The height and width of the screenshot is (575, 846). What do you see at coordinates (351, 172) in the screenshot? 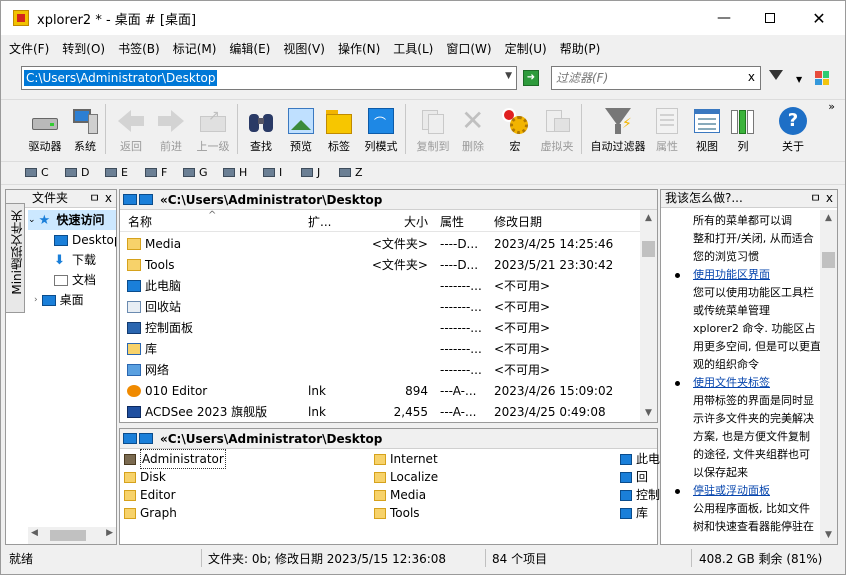
I see `drive-button-z: Z` at bounding box center [351, 172].